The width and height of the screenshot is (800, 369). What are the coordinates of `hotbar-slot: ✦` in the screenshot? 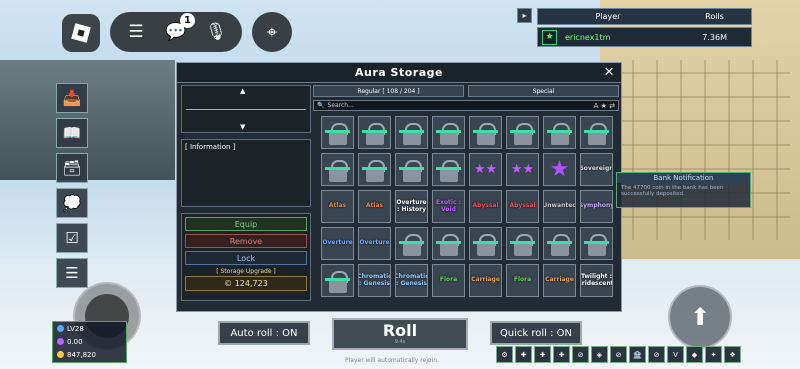 It's located at (713, 354).